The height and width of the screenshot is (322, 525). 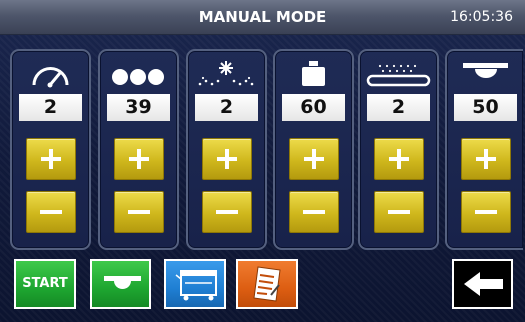 I want to click on press-increase-button, so click(x=486, y=159).